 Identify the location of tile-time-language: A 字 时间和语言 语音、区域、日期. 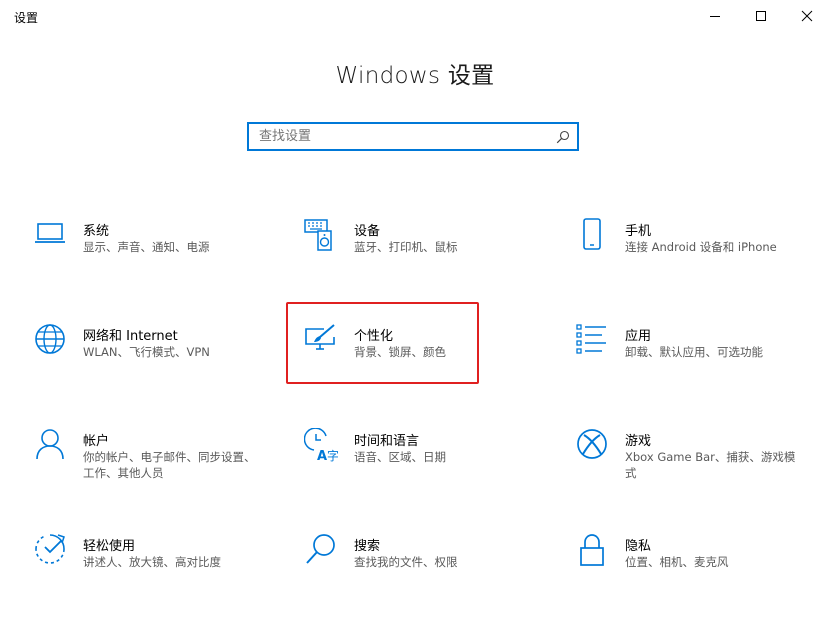
(429, 468).